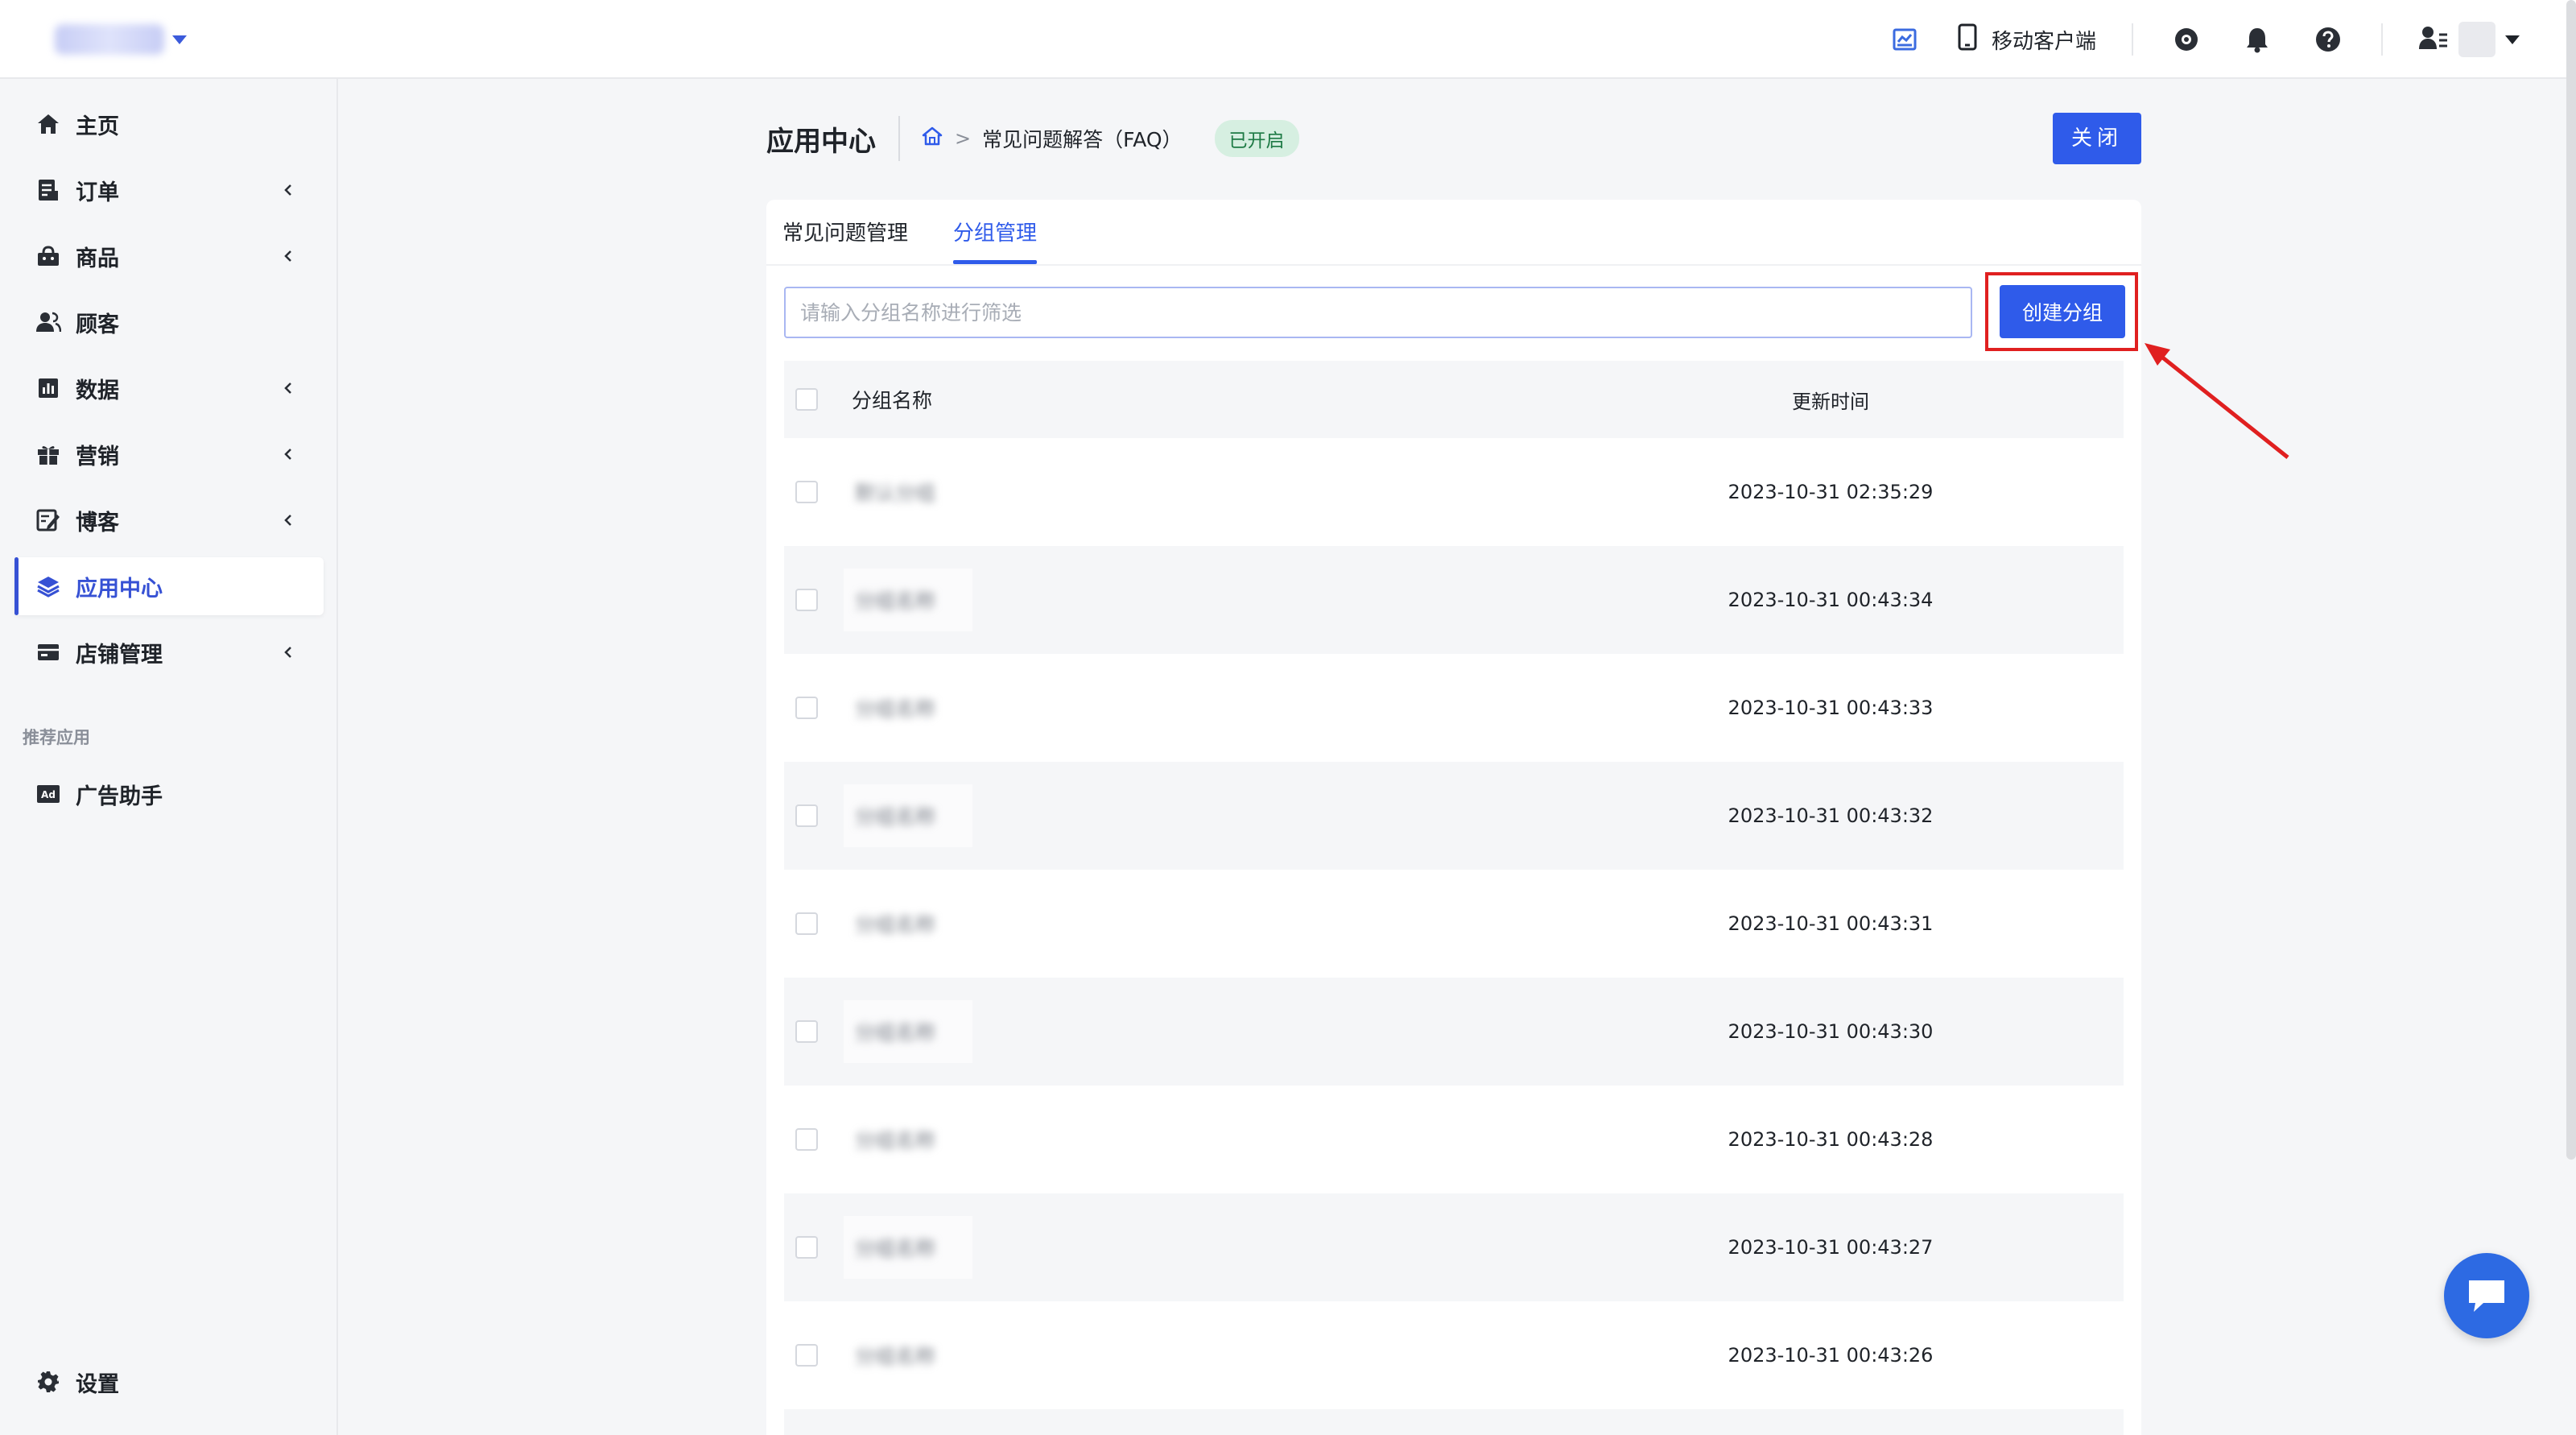  I want to click on eye-icon, so click(2186, 39).